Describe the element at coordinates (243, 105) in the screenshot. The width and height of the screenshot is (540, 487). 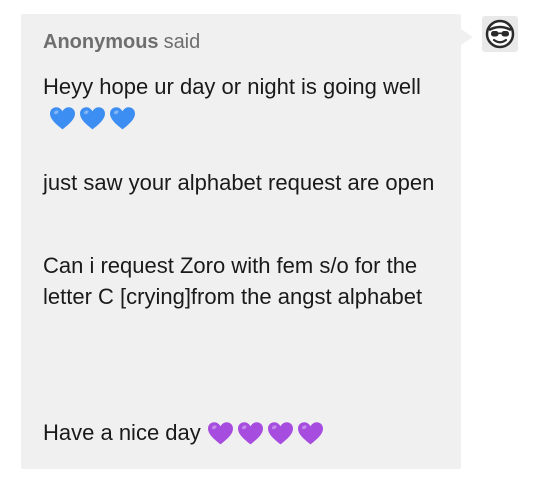
I see `ask-line-greeting: Heyy hope ur day or night is going well` at that location.